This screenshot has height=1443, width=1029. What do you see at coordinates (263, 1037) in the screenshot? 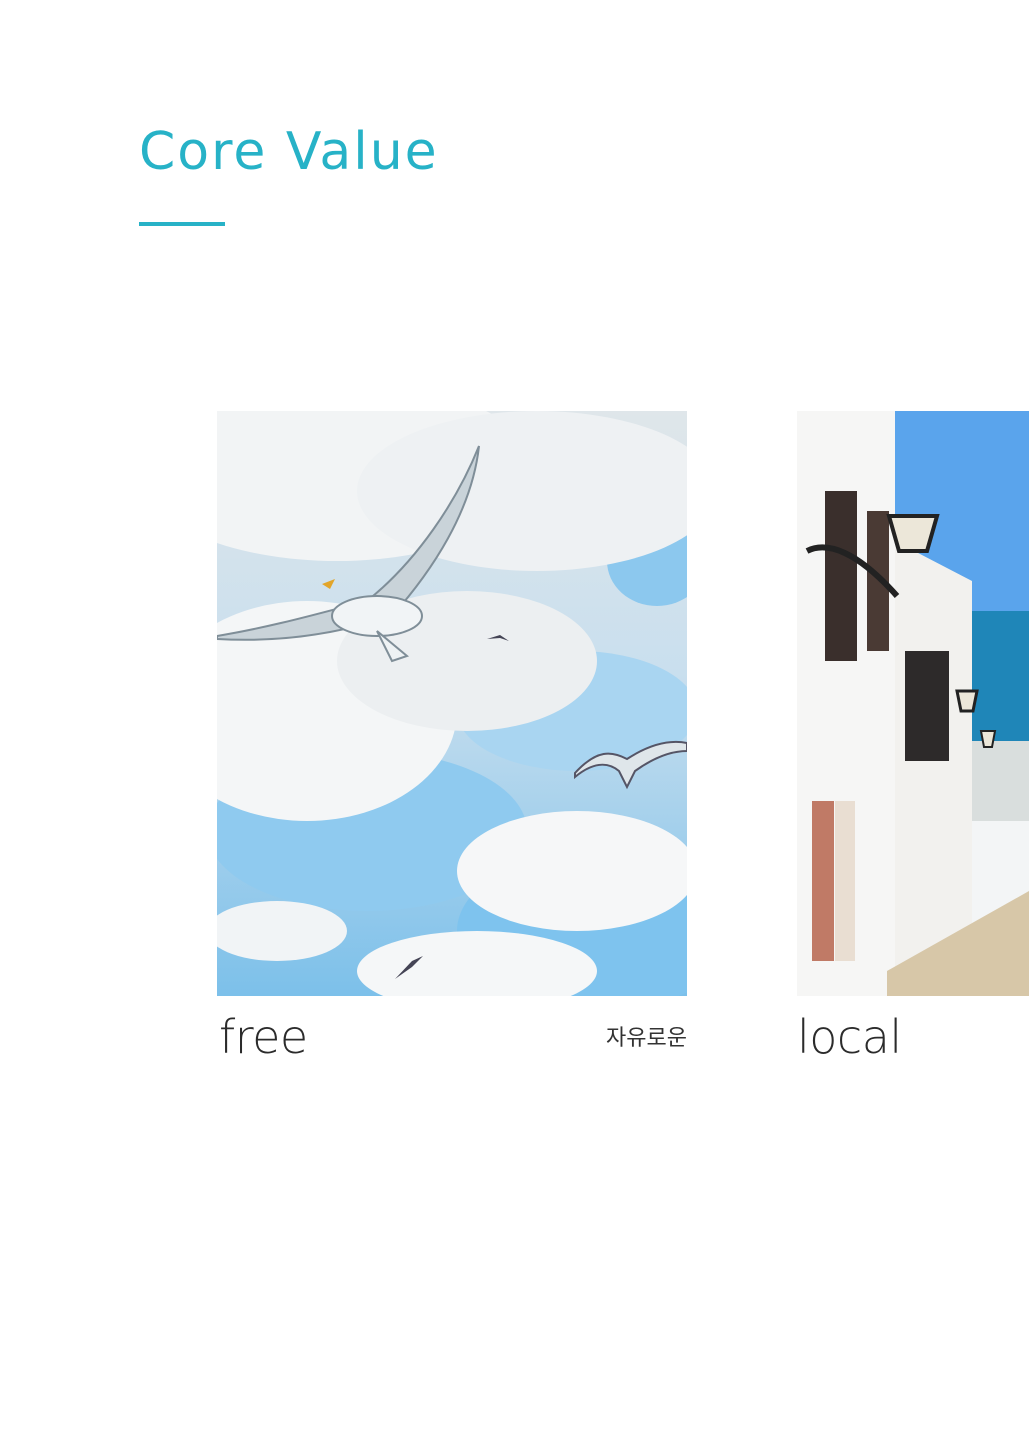
I see `card-label-free: free` at bounding box center [263, 1037].